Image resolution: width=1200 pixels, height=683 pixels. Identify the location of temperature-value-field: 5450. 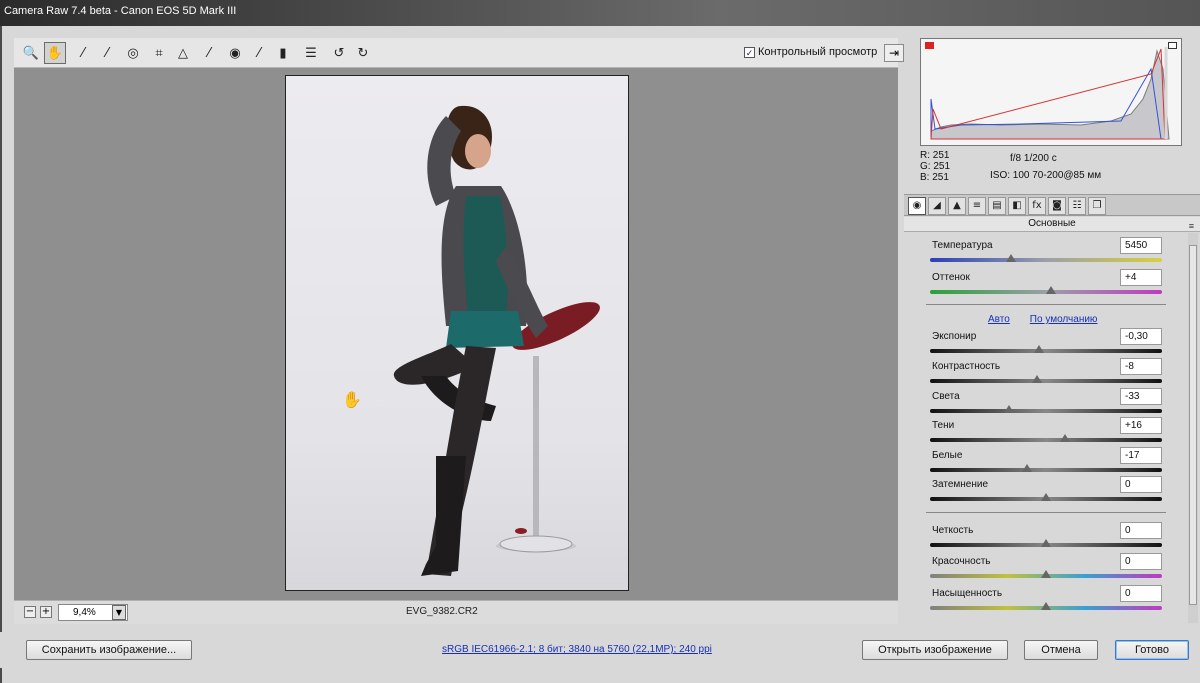
(1141, 245).